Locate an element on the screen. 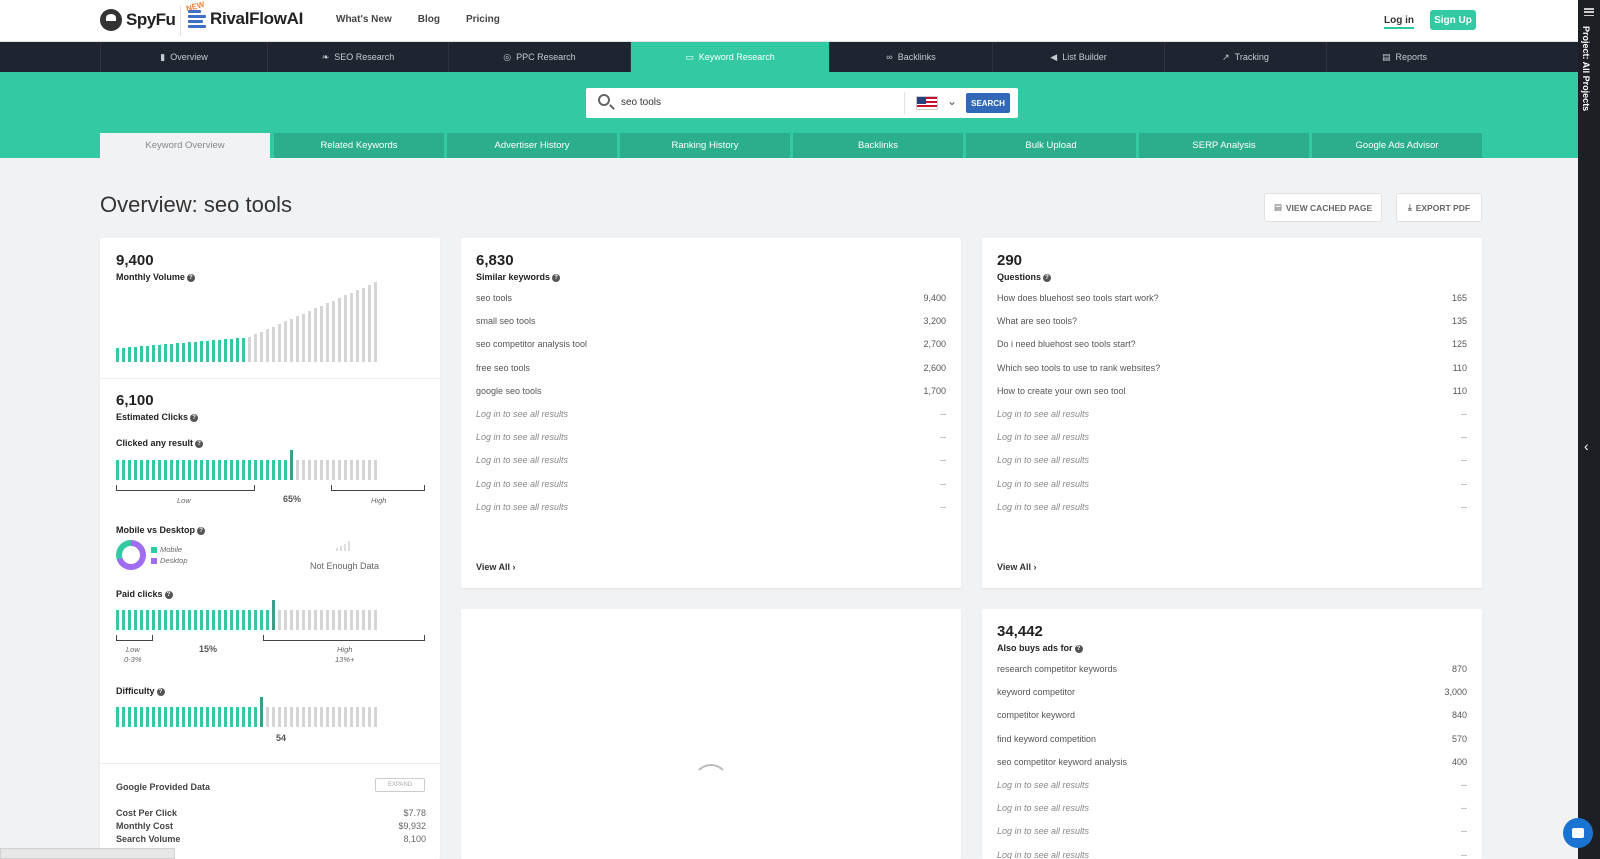 This screenshot has width=1600, height=859. list-item: What are seo tools? 135 is located at coordinates (1232, 323).